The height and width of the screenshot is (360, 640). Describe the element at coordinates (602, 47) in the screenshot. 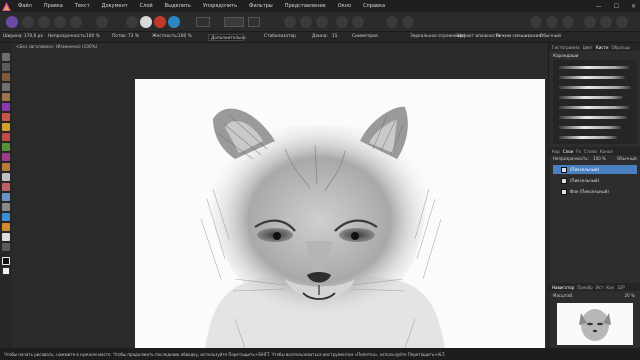

I see `tab-brushes: Кисти` at that location.